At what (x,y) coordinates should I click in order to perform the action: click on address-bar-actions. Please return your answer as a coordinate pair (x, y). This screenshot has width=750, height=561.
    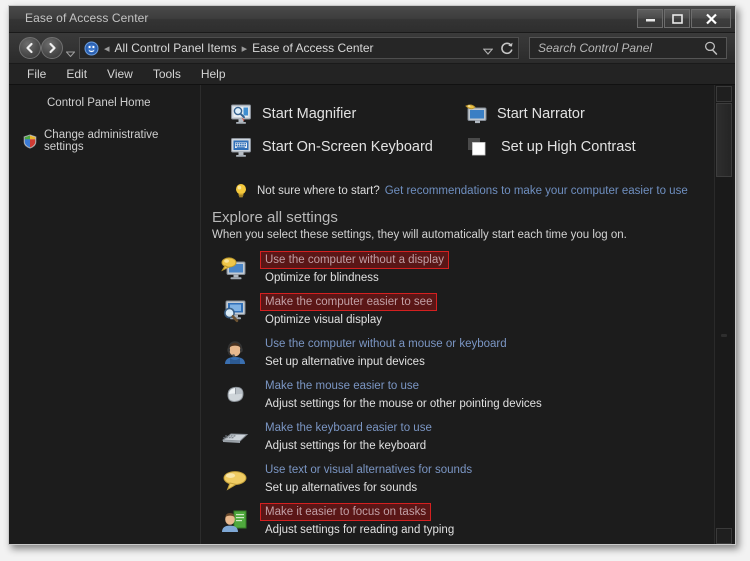
    Looking at the image, I should click on (498, 50).